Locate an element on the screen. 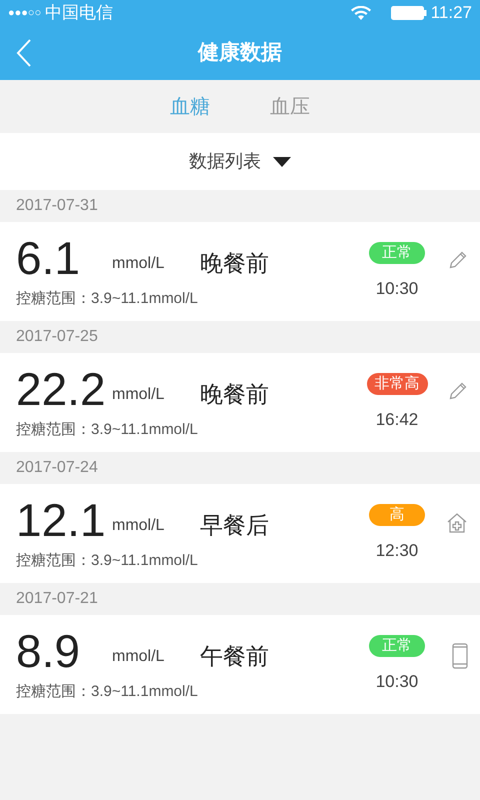  wifi-icon is located at coordinates (360, 13).